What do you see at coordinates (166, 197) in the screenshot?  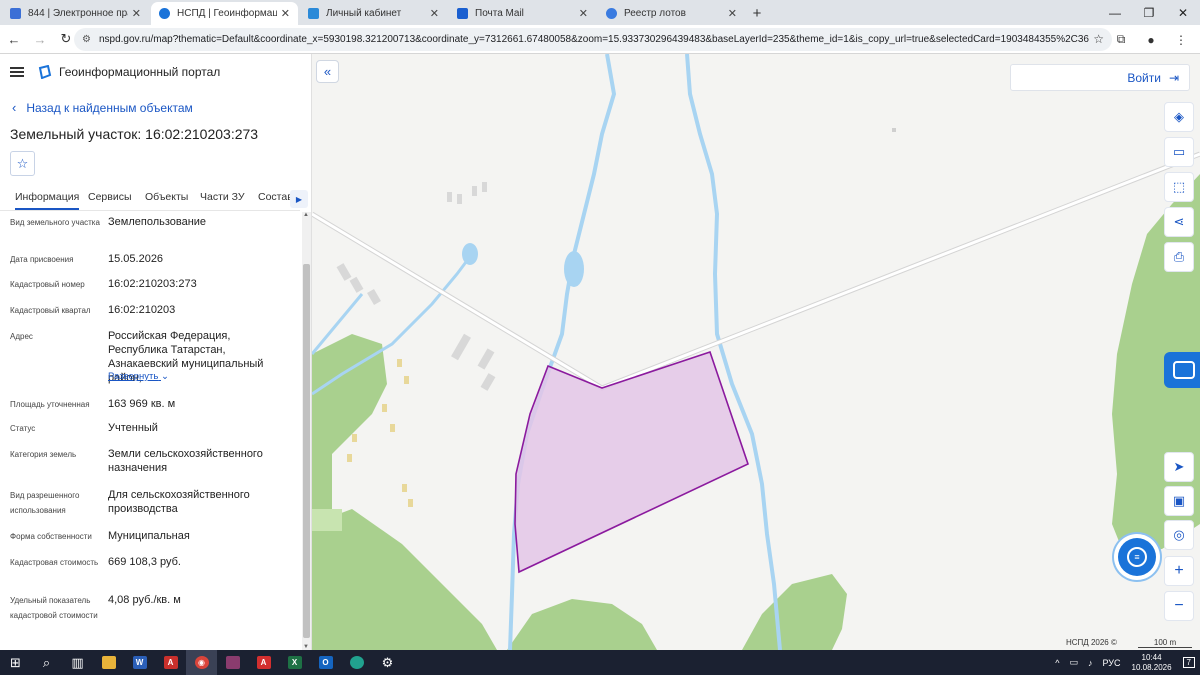 I see `tab-objects: Объекты` at bounding box center [166, 197].